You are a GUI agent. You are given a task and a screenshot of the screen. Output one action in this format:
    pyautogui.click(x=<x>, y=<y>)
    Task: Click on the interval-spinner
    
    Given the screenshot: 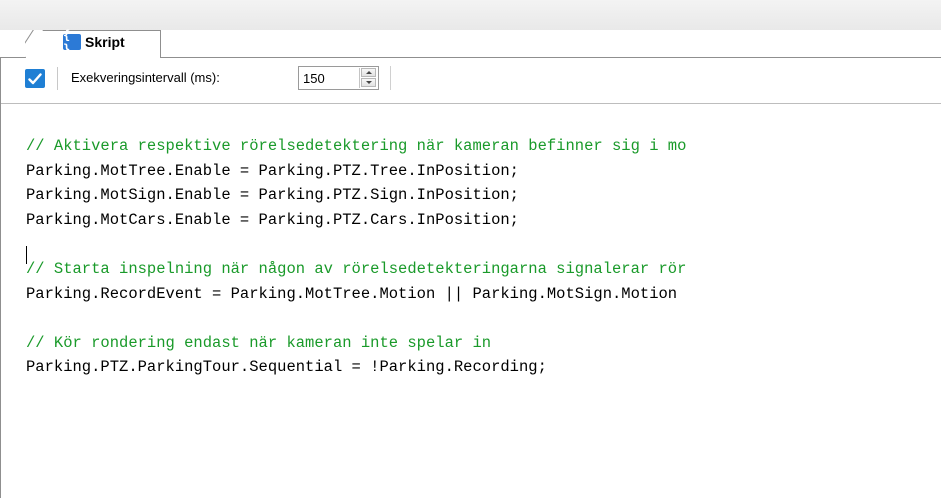 What is the action you would take?
    pyautogui.click(x=368, y=78)
    